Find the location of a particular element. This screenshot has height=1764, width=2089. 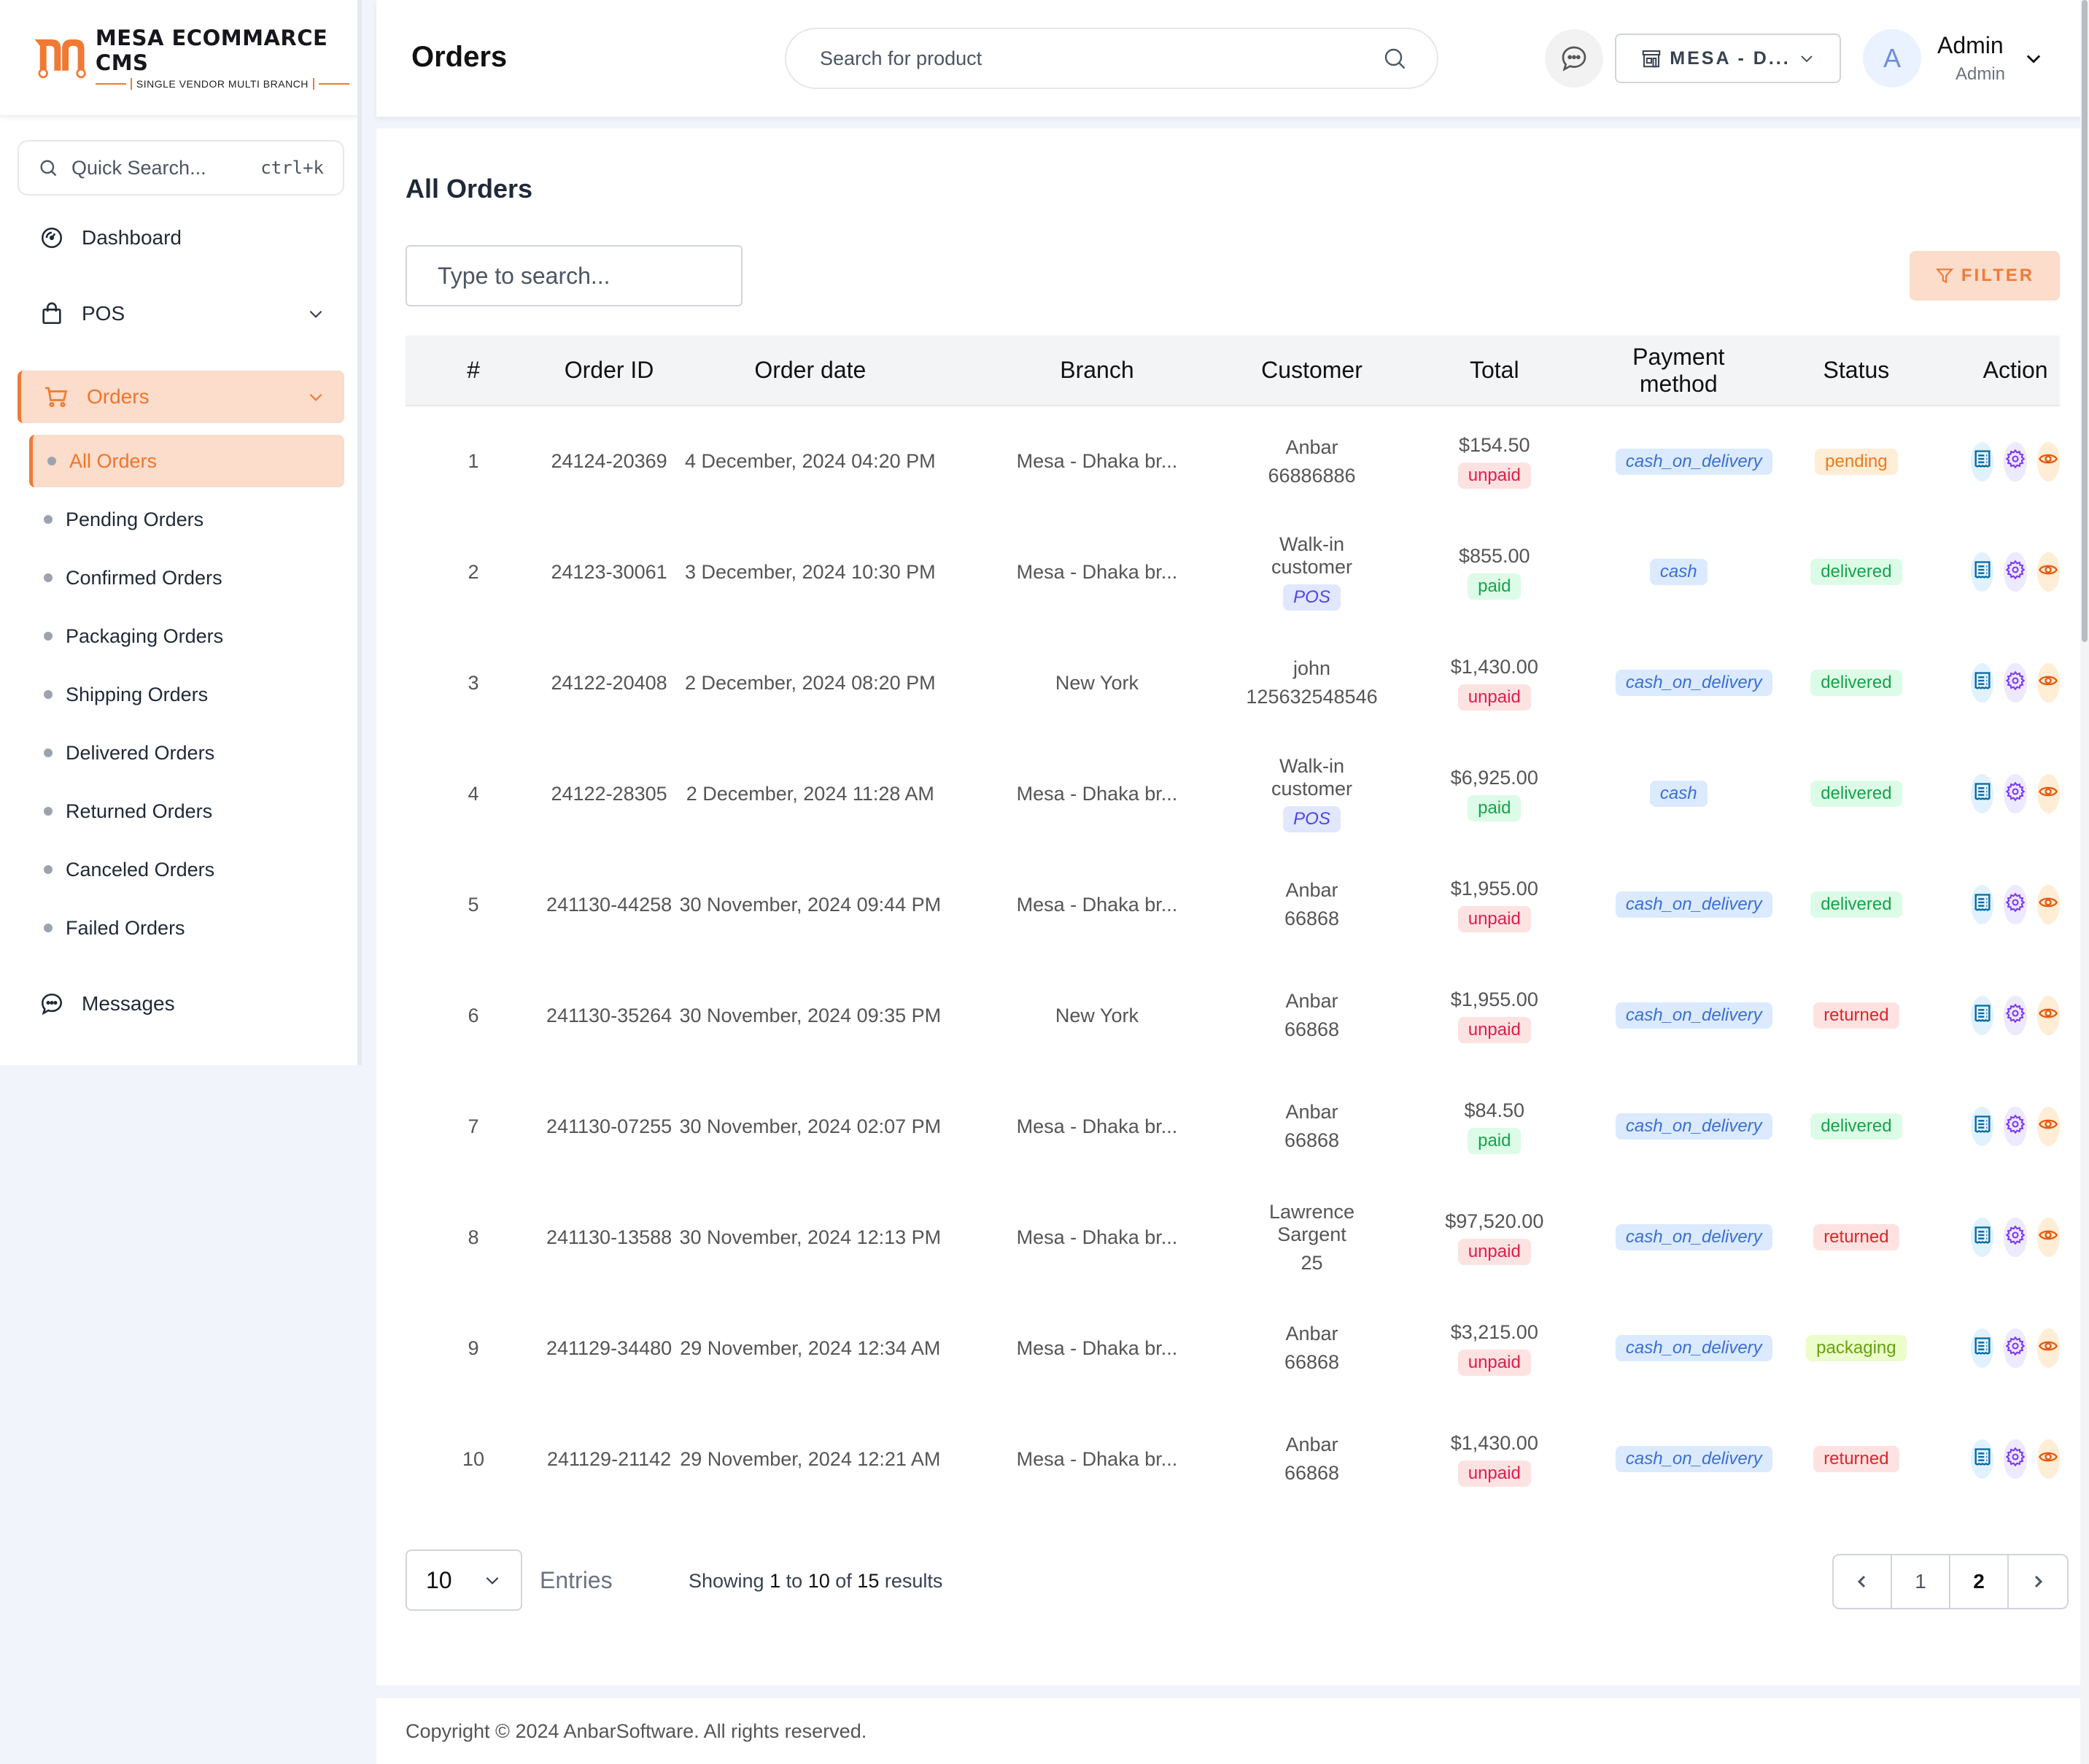

quick-search: Quick Search... ctrl+k is located at coordinates (181, 168).